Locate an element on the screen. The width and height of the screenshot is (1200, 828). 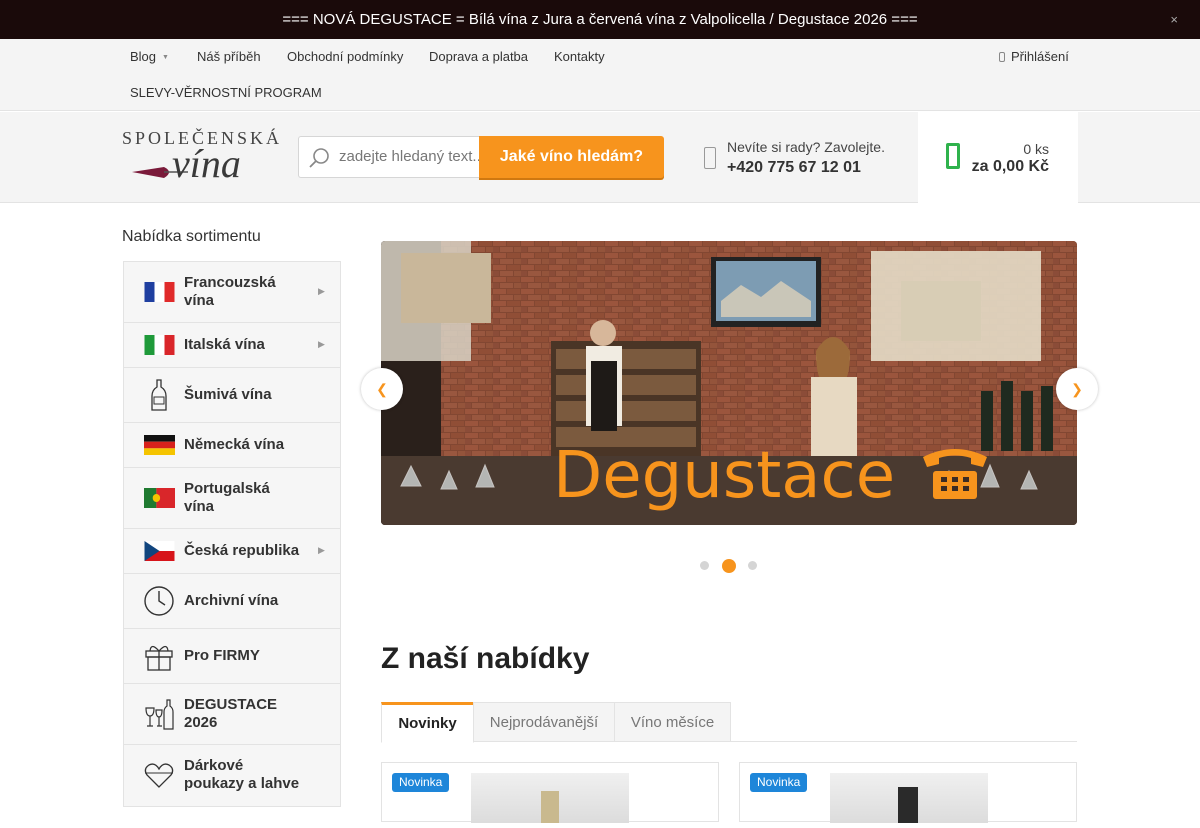
cart-count: 0 ks is located at coordinates (1036, 149).